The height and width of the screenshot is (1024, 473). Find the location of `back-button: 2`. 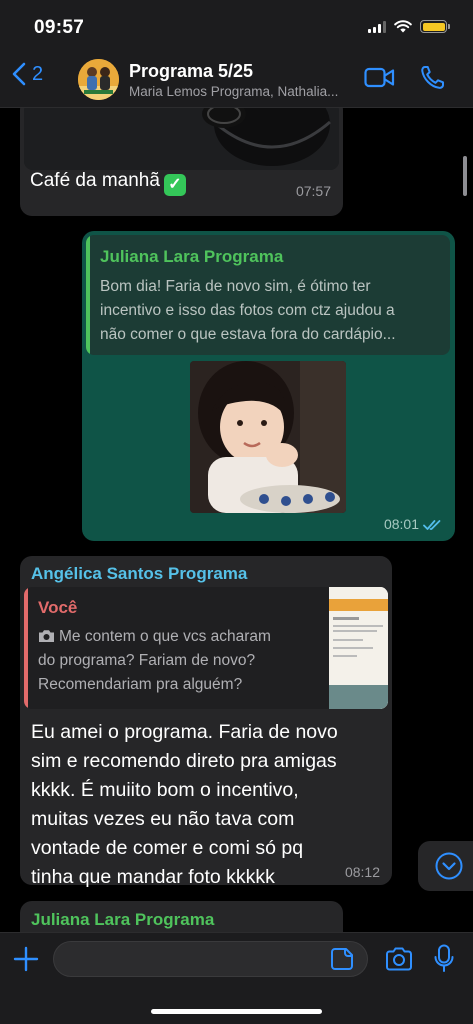

back-button: 2 is located at coordinates (27, 74).